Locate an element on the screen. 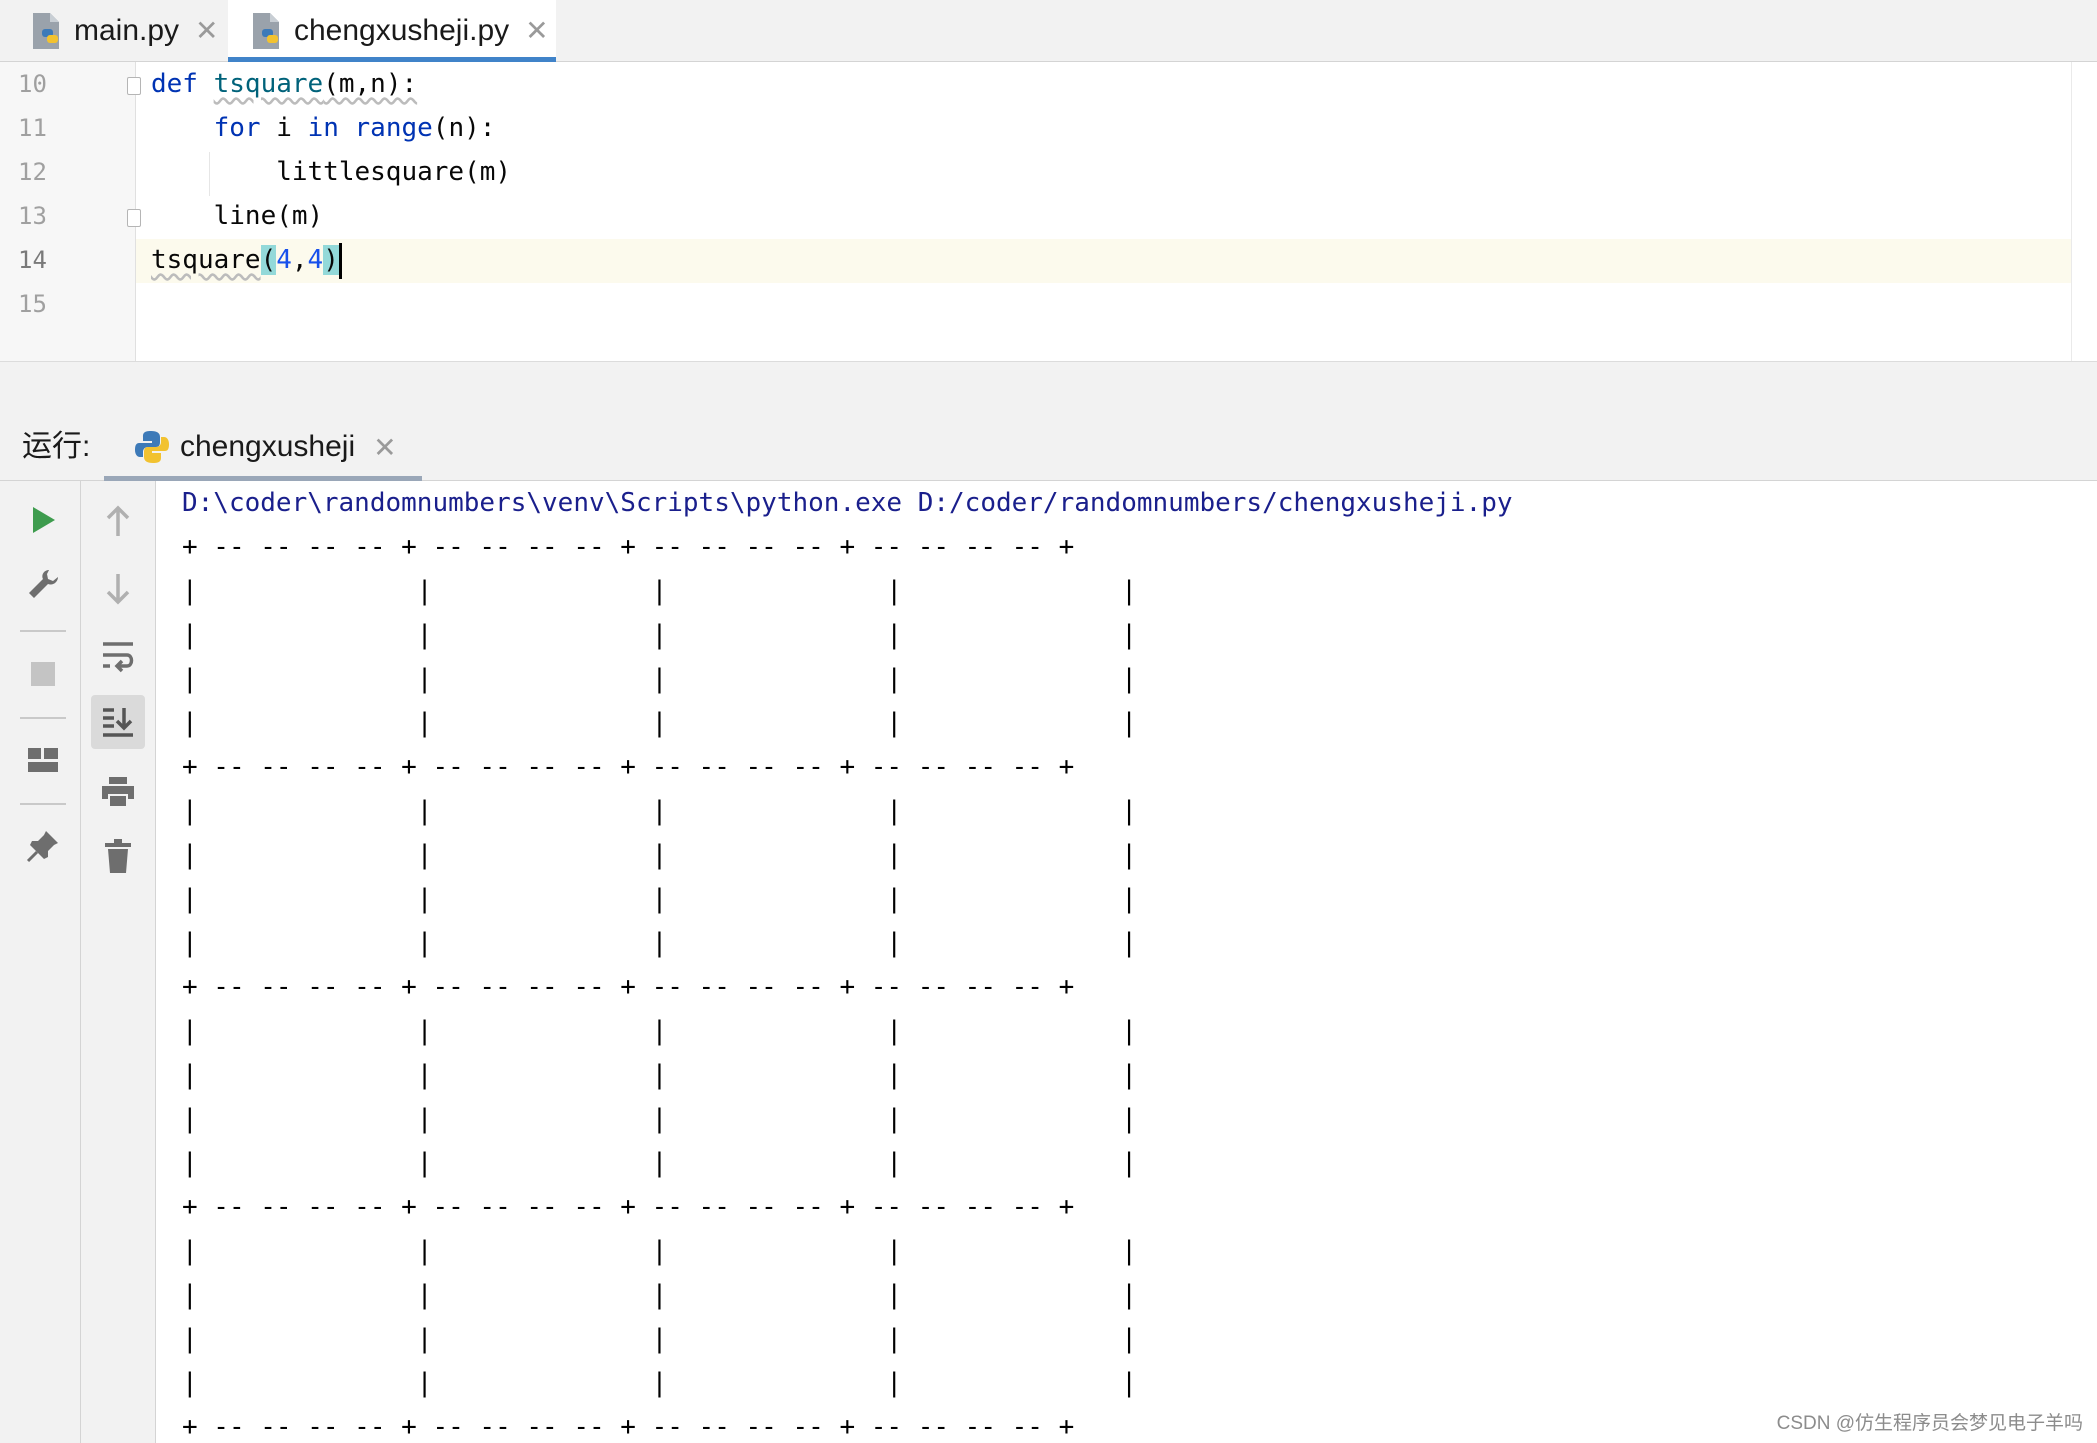  clear-all-button is located at coordinates (118, 856).